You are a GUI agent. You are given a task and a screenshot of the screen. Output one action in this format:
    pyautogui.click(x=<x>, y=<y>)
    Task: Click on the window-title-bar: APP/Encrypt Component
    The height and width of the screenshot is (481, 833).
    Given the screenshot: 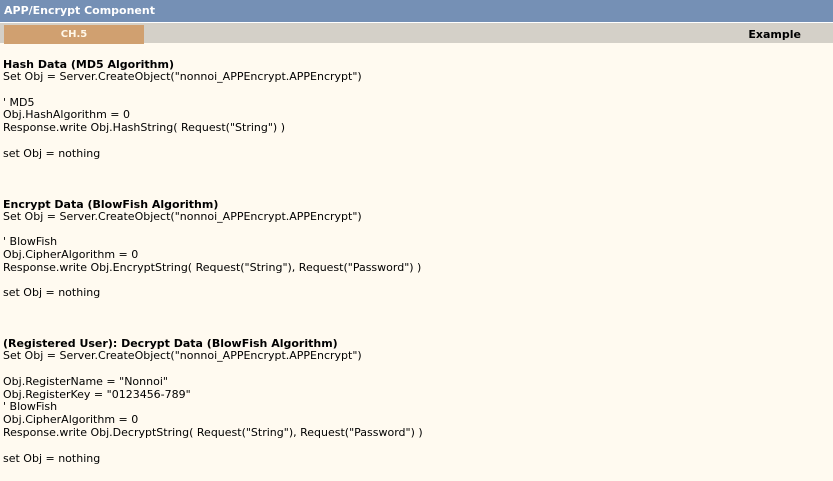 What is the action you would take?
    pyautogui.click(x=416, y=11)
    